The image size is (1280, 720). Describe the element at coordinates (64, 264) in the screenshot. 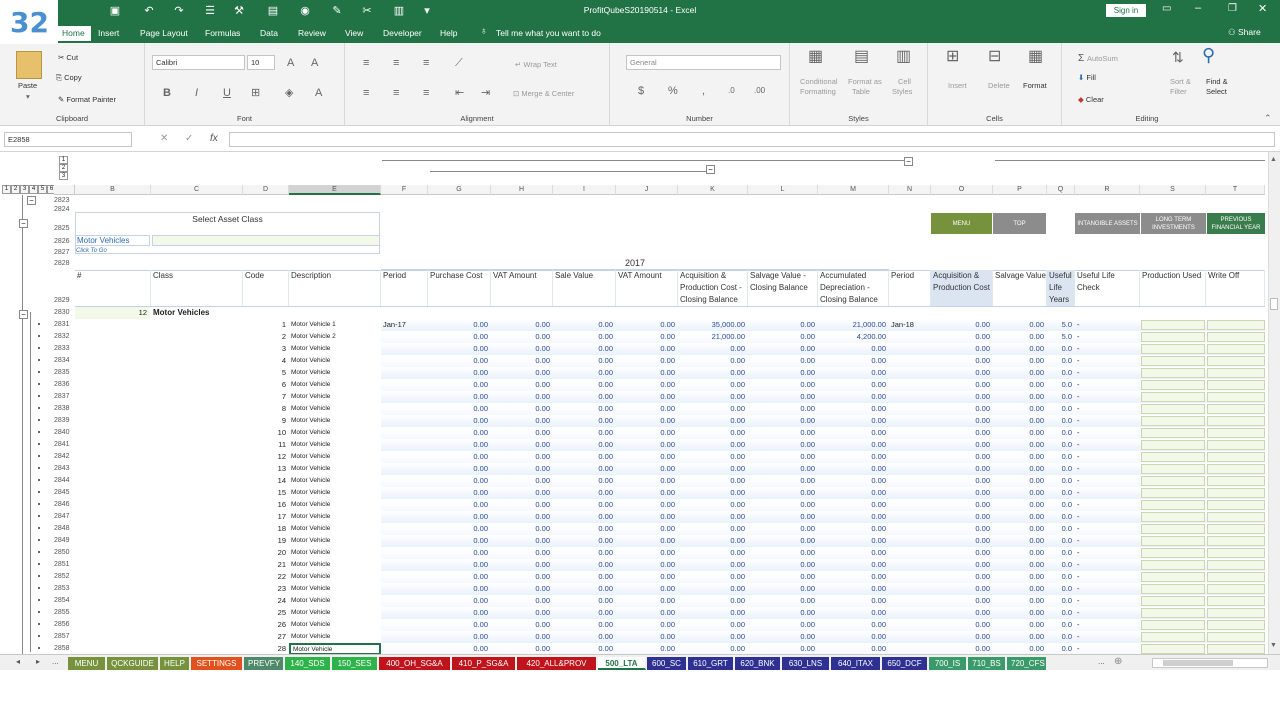

I see `row-header-2828: 2828` at that location.